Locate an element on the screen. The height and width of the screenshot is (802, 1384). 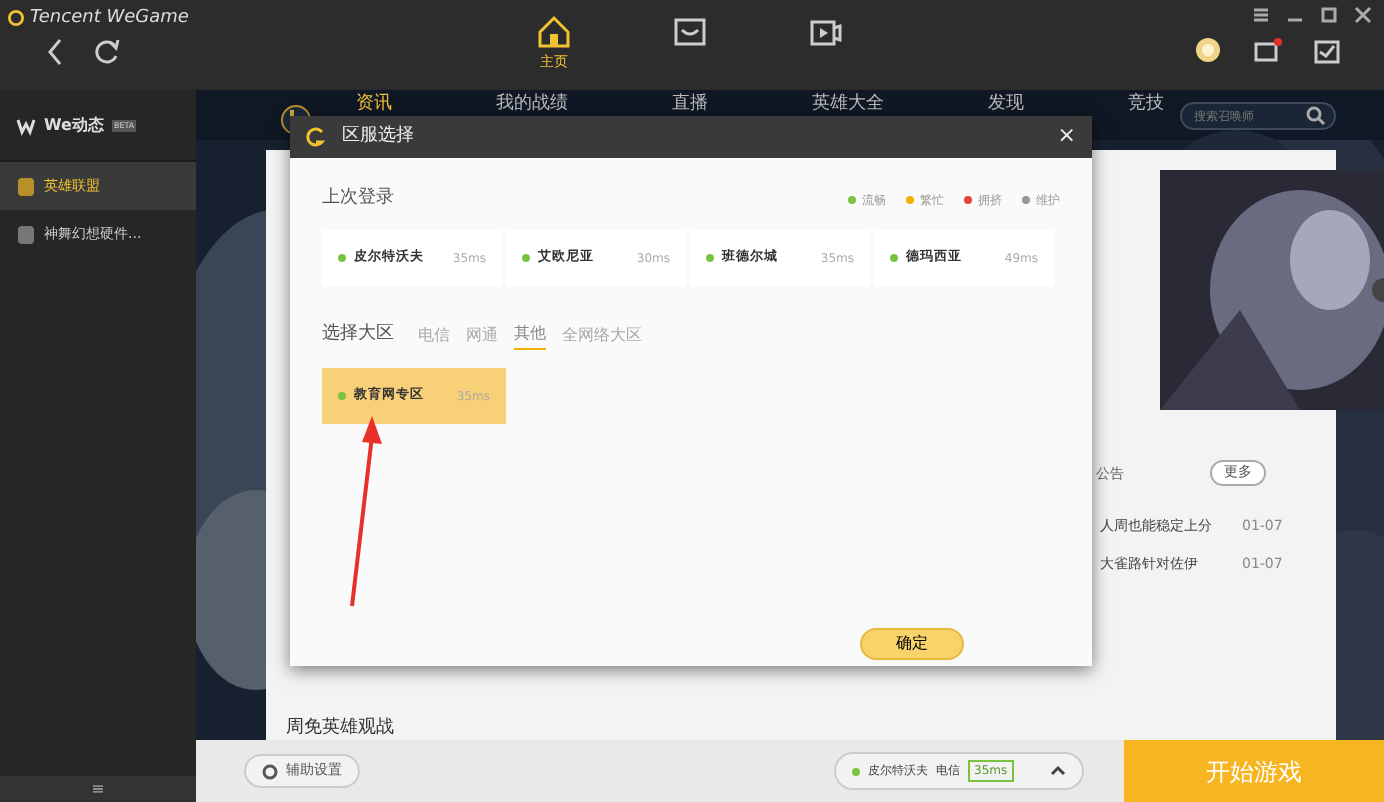
menu-icon is located at coordinates (1261, 15).